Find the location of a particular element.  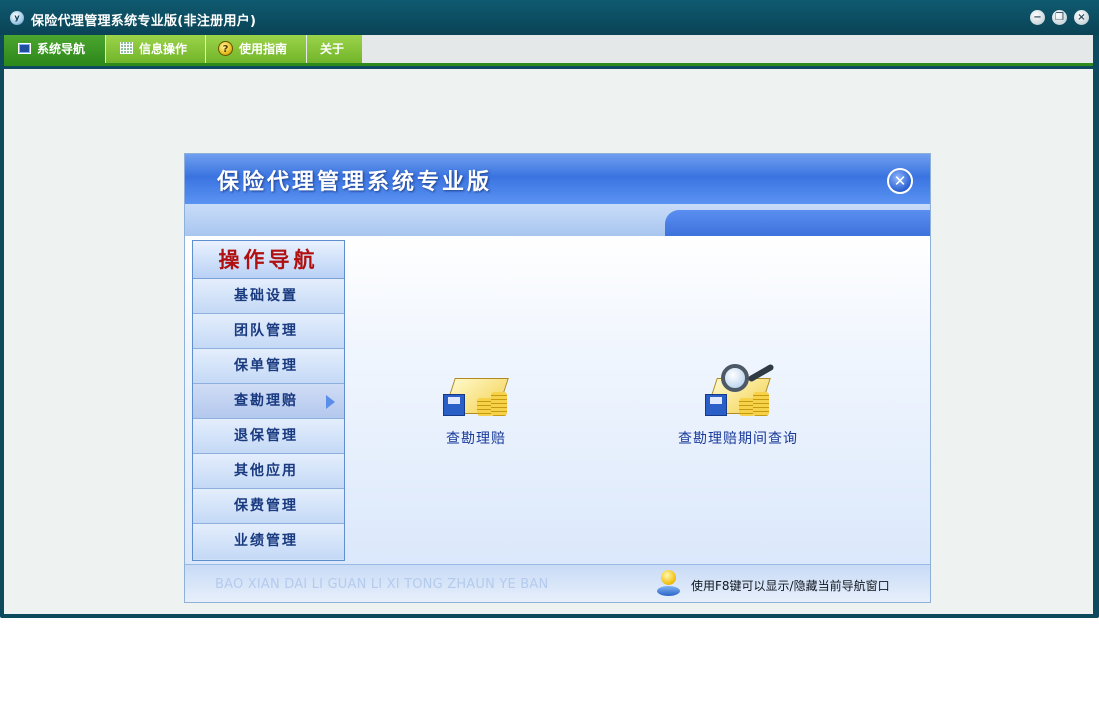

nav-item-surrender-management: 退保管理 is located at coordinates (268, 436).